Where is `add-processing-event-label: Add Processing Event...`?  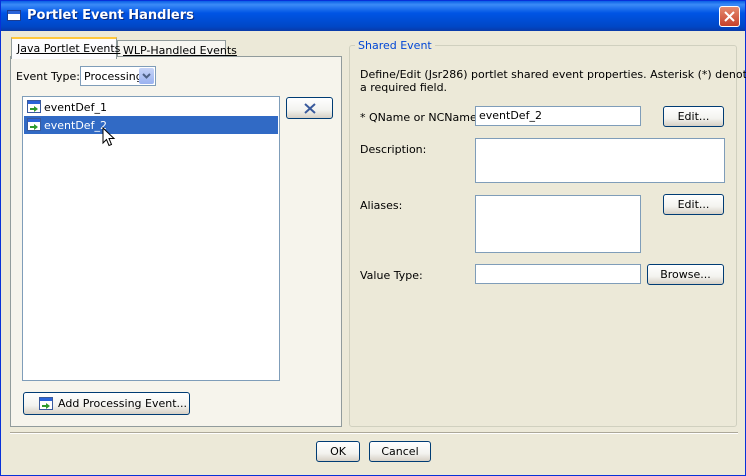 add-processing-event-label: Add Processing Event... is located at coordinates (123, 403).